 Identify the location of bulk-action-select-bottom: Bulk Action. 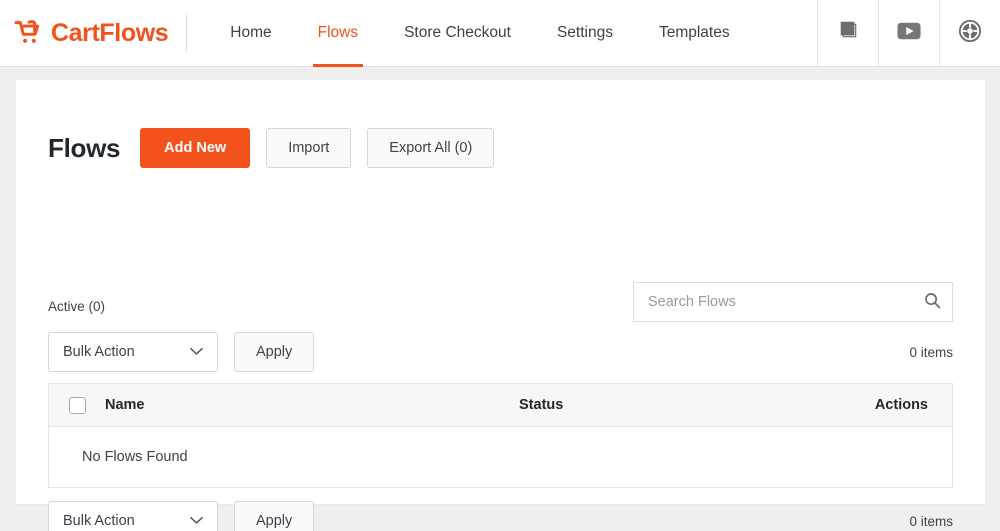
(133, 516).